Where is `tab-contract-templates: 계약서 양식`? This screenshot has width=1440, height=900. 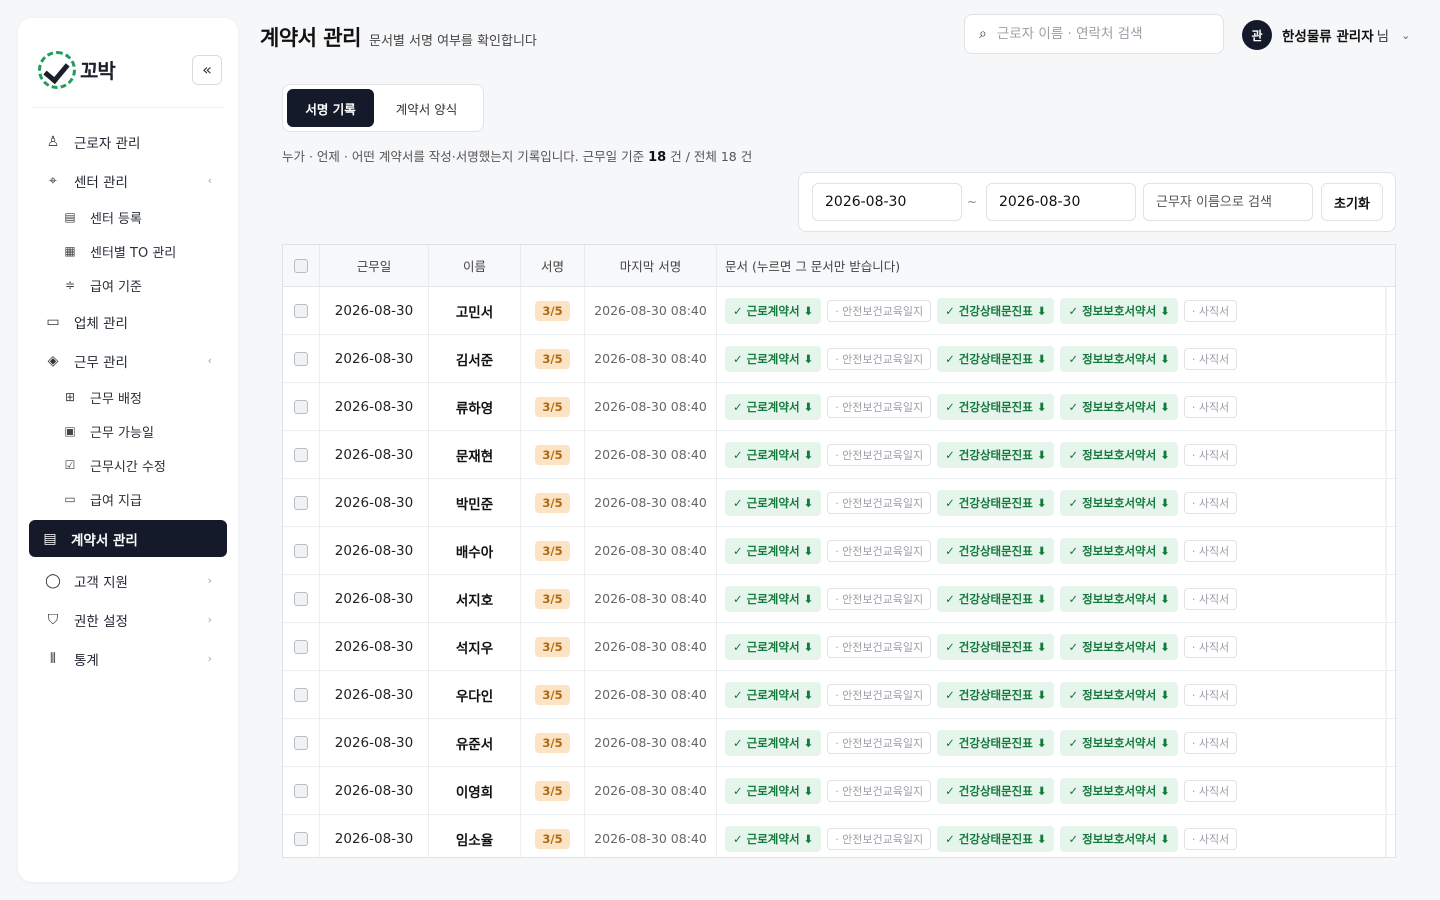 tab-contract-templates: 계약서 양식 is located at coordinates (426, 108).